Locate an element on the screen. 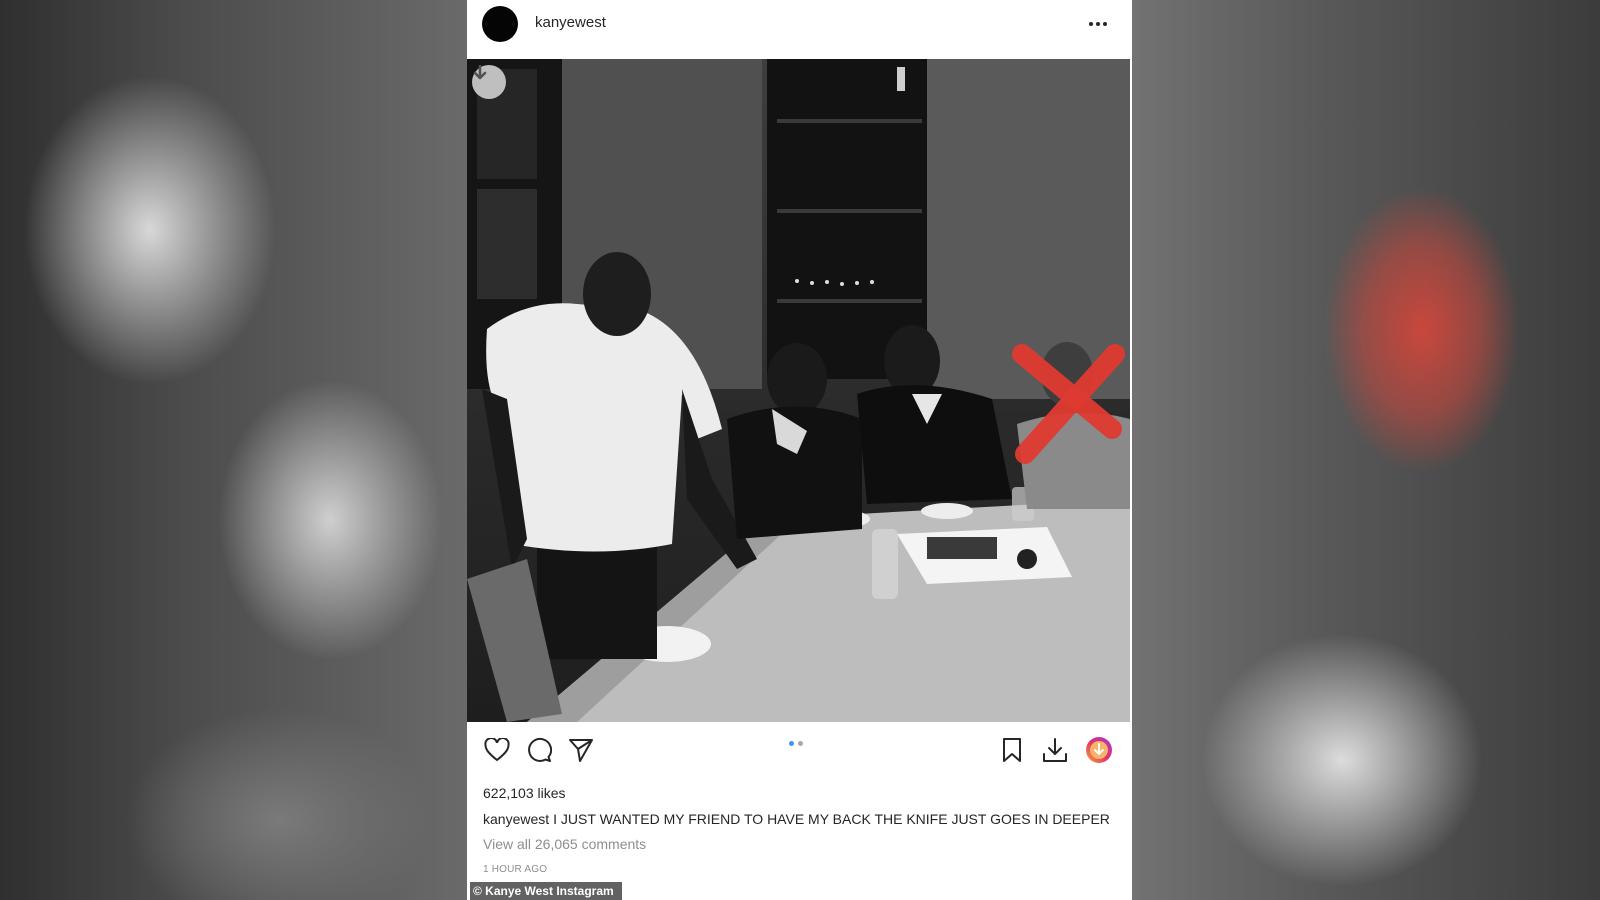  comment-bubble-icon is located at coordinates (539, 750).